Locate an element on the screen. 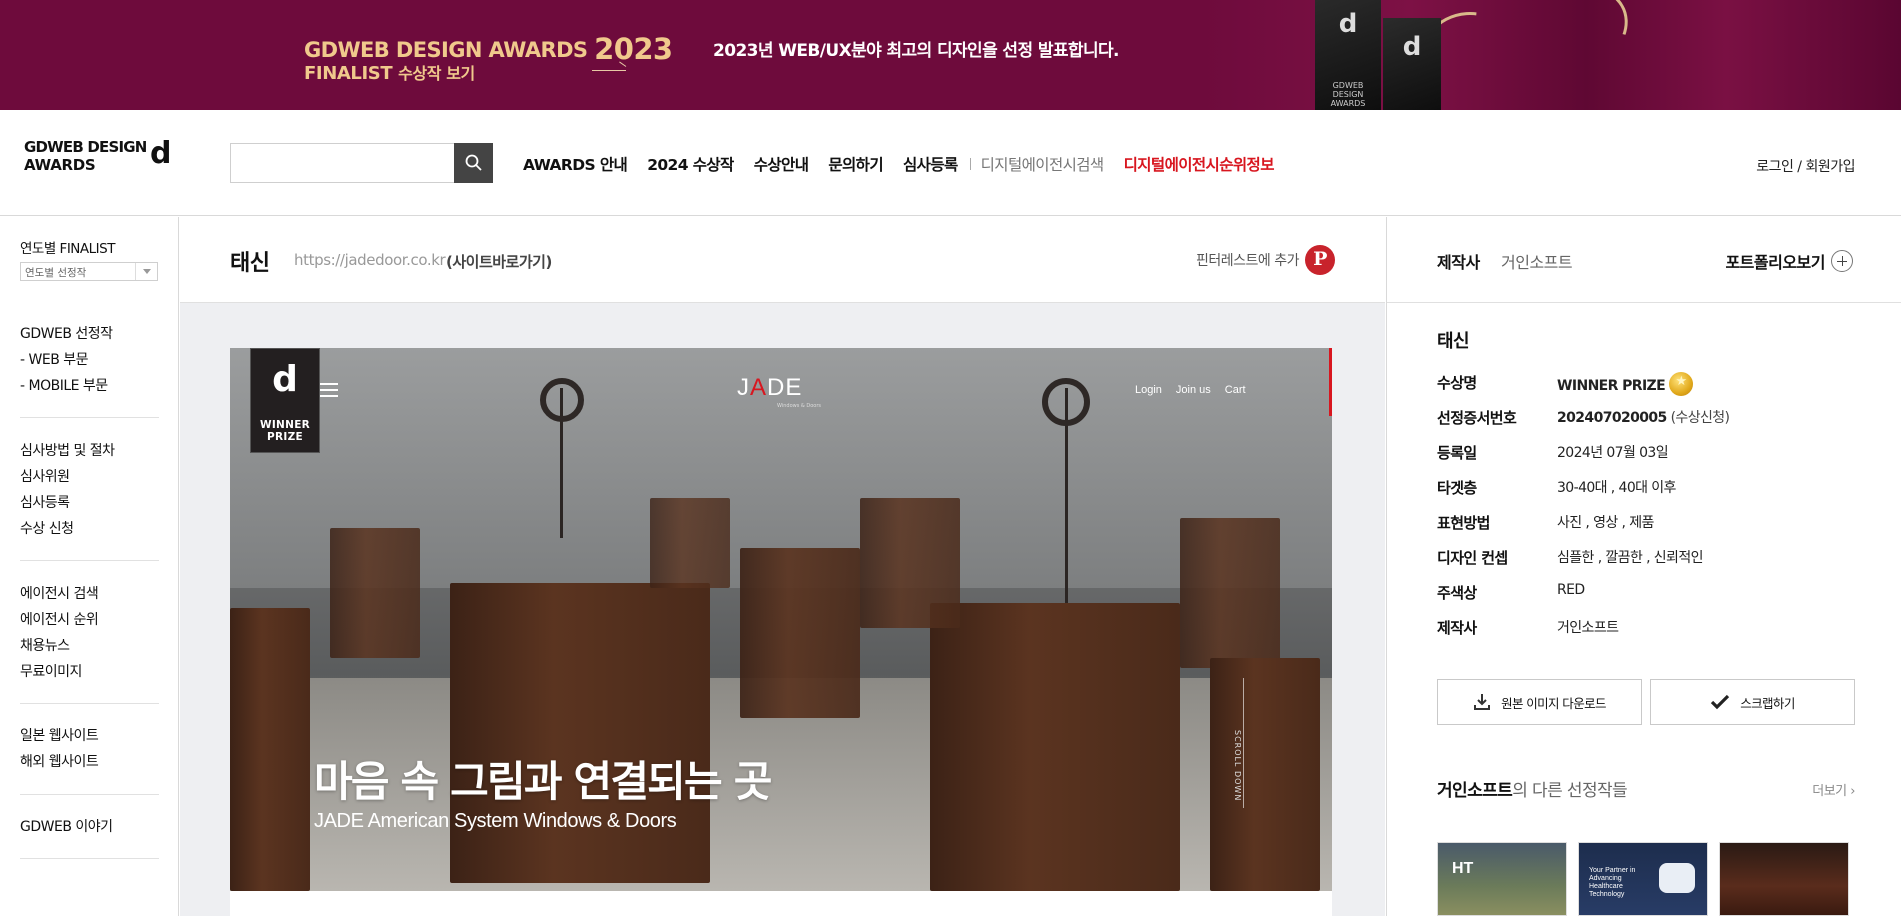 The image size is (1901, 916). maker-value: 거인소프트 is located at coordinates (1537, 261).